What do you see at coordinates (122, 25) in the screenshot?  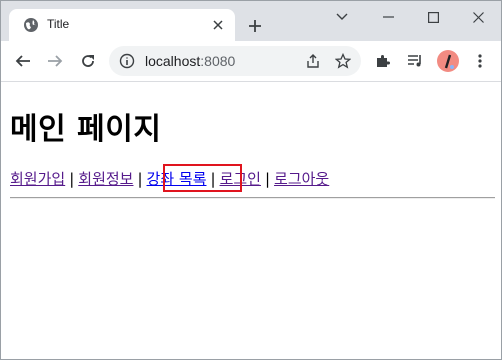 I see `browser-tab: Title` at bounding box center [122, 25].